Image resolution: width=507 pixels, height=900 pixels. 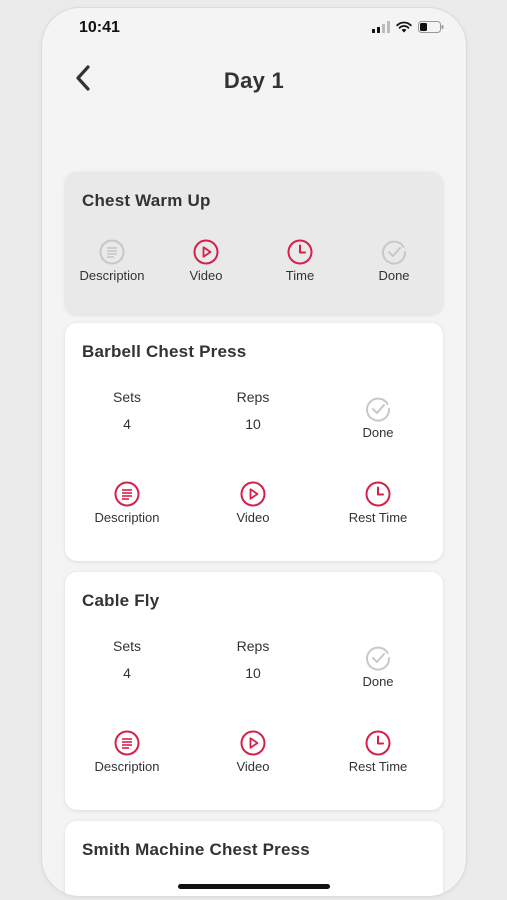 I want to click on page-title: Day 1, so click(x=254, y=80).